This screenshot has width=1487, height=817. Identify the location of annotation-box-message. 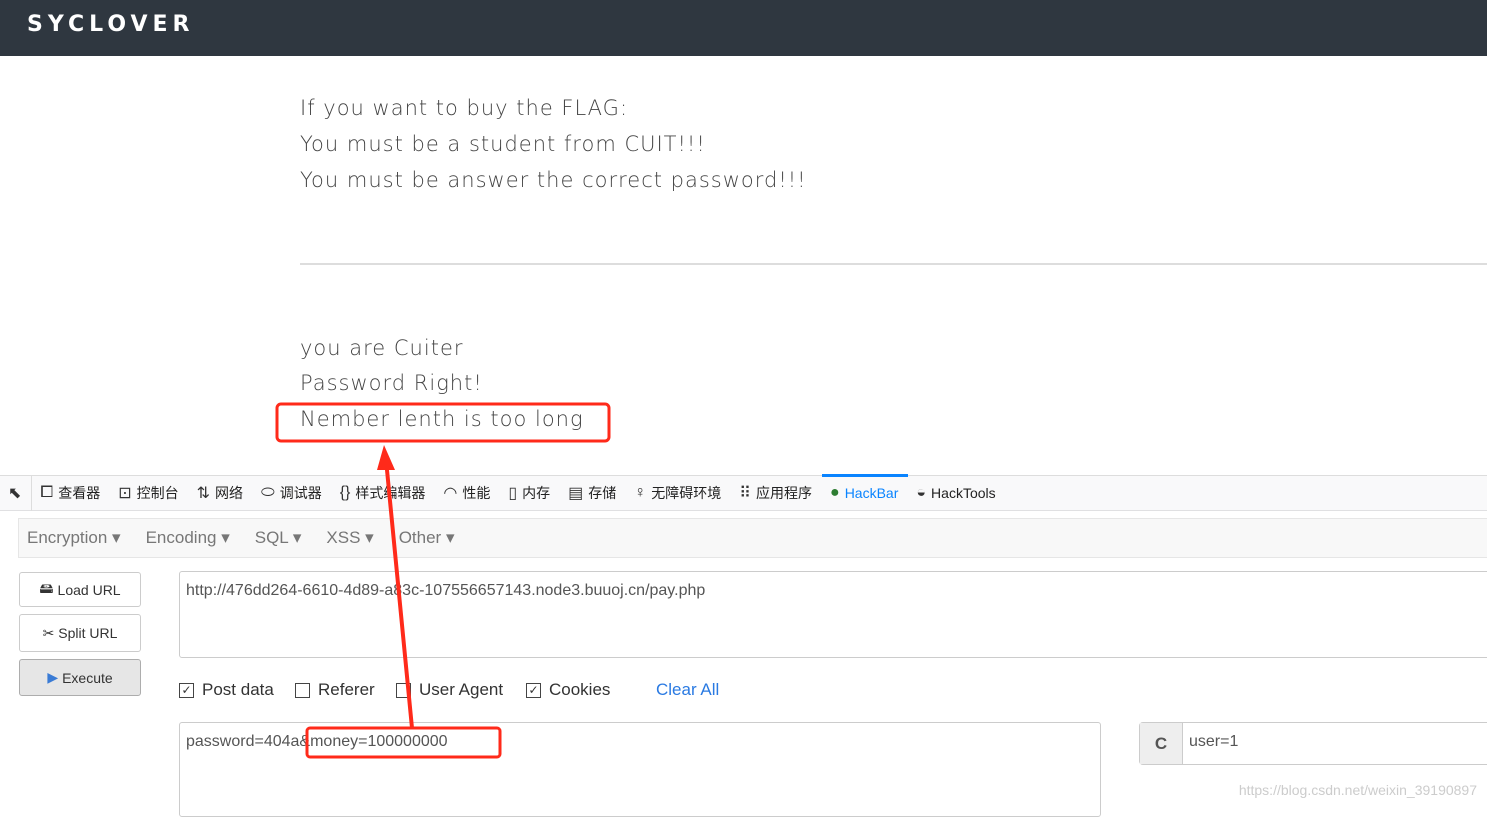
(443, 422).